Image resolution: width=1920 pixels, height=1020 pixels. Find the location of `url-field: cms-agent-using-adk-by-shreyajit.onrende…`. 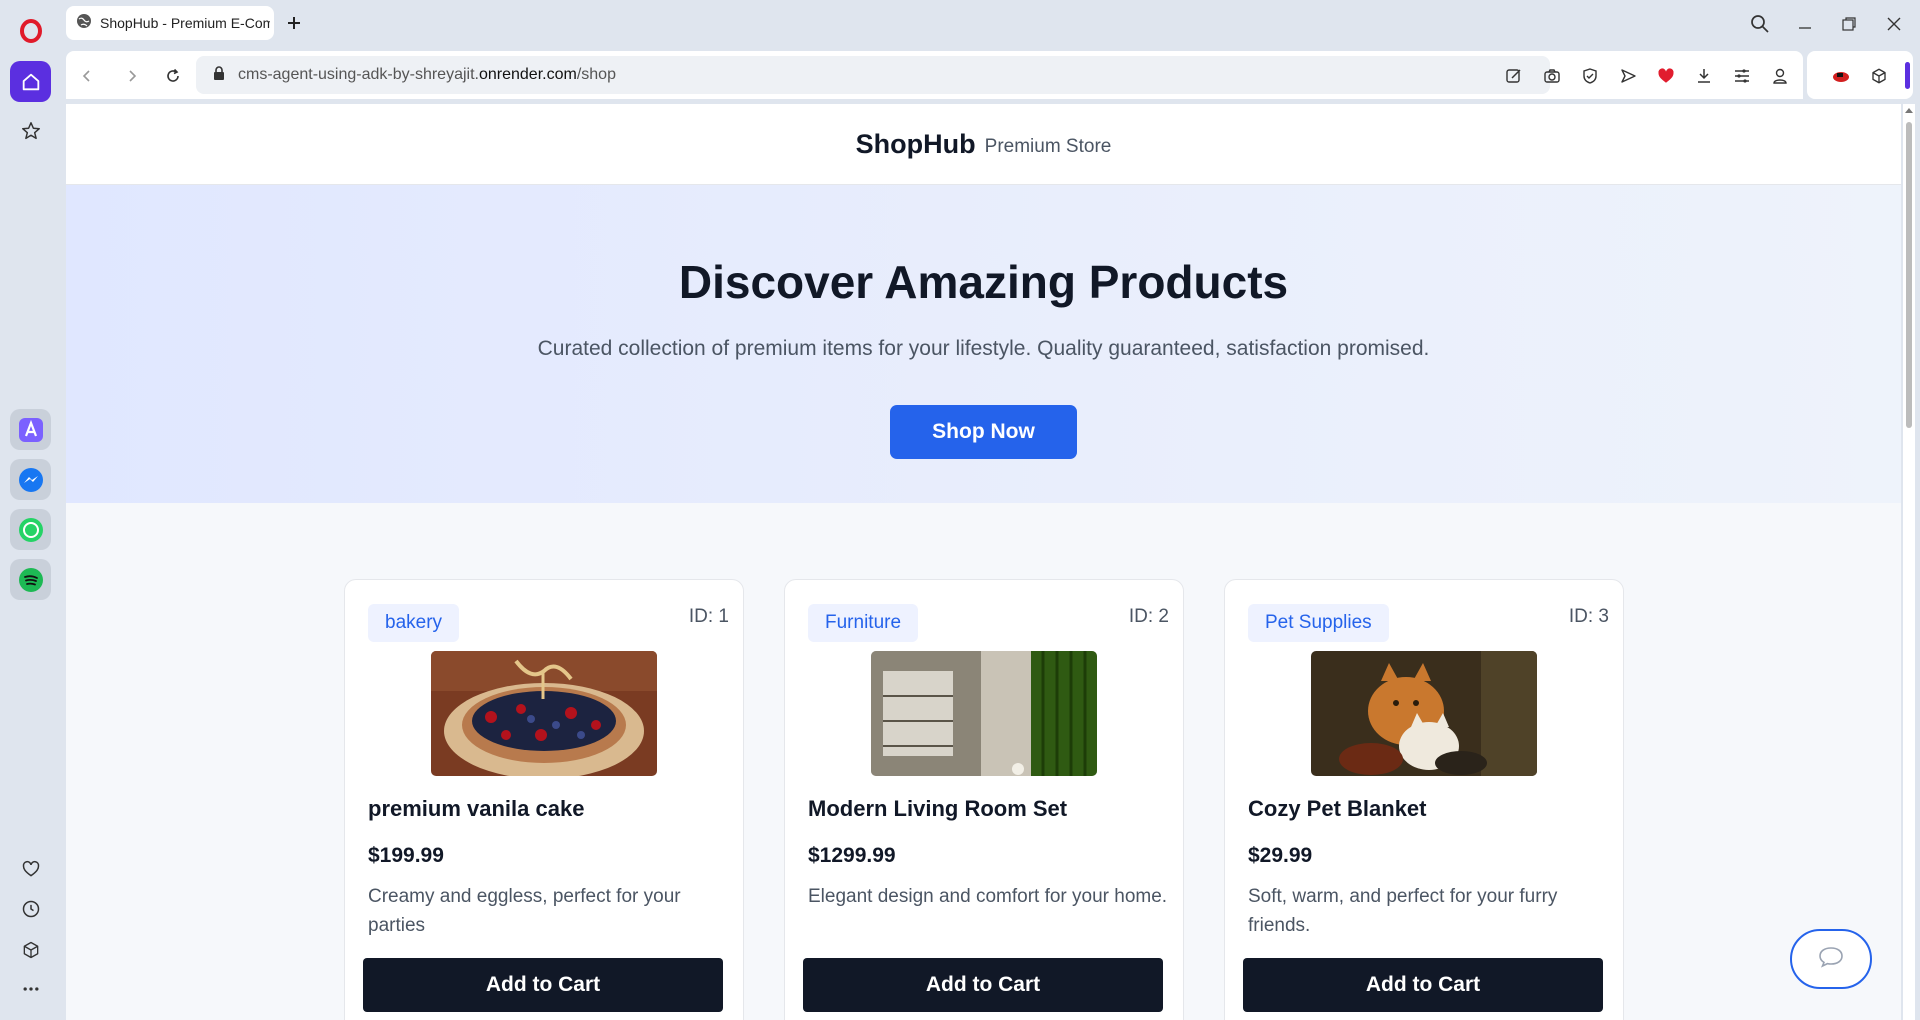

url-field: cms-agent-using-adk-by-shreyajit.onrende… is located at coordinates (873, 75).